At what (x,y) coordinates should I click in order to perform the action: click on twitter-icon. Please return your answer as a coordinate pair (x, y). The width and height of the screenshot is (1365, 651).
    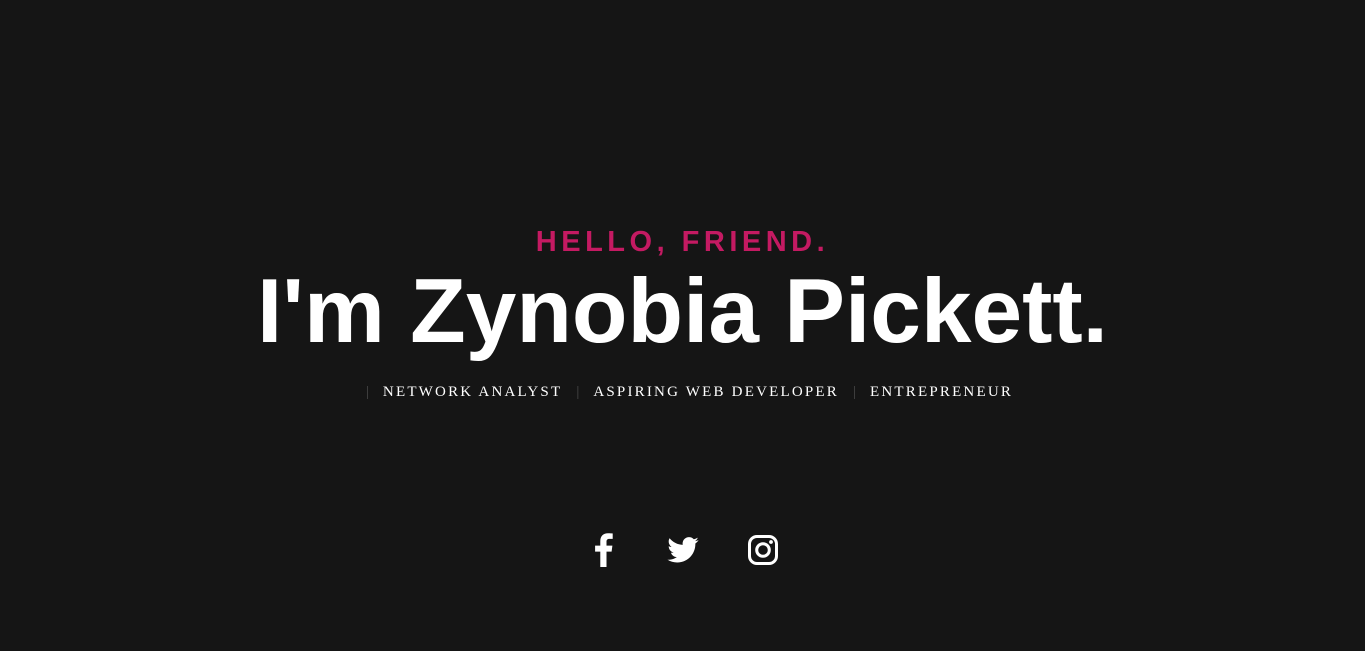
    Looking at the image, I should click on (682, 550).